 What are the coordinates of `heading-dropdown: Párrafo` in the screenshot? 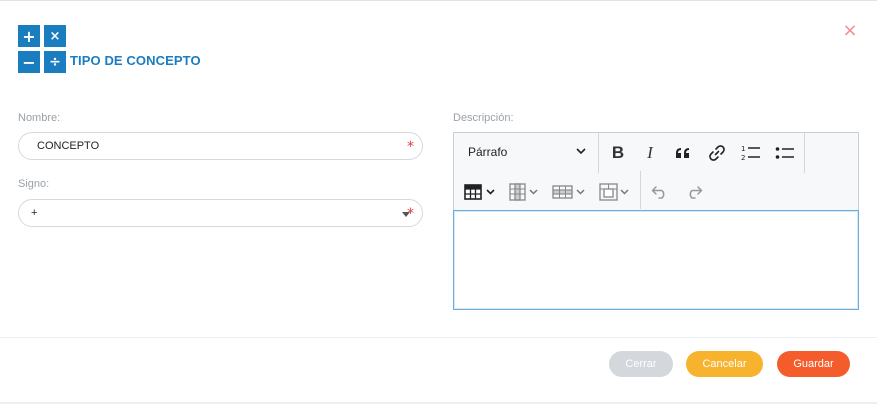 It's located at (487, 152).